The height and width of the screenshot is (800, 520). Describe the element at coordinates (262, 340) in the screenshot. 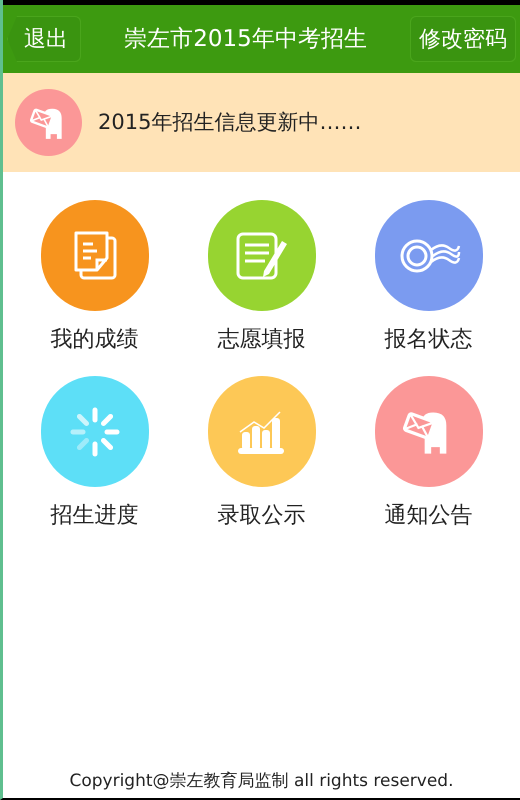

I see `tile-label: 志愿填报` at that location.